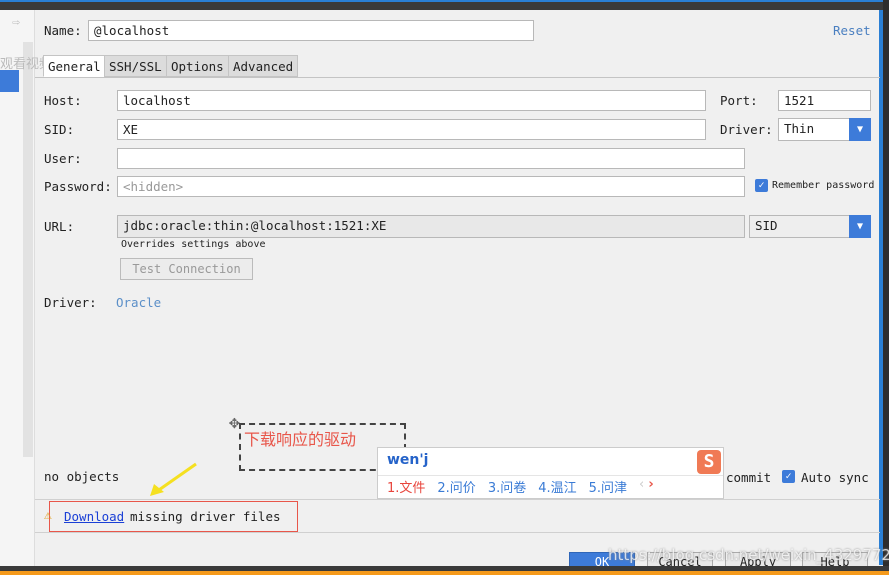  I want to click on password-label: Password:, so click(78, 186).